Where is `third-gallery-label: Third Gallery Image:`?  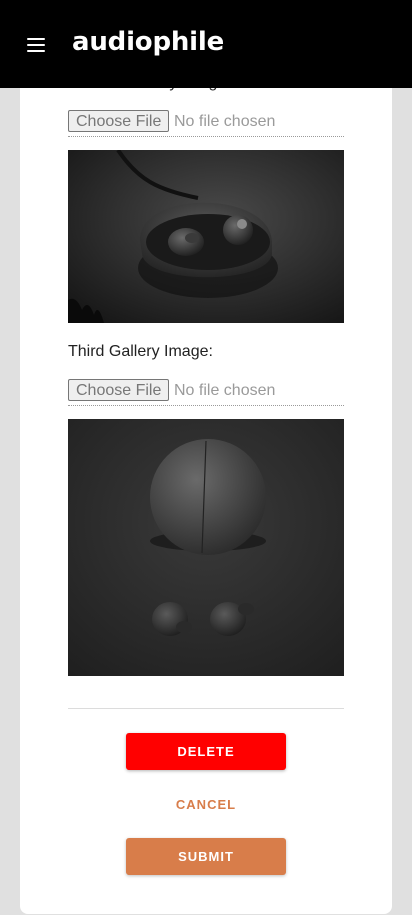 third-gallery-label: Third Gallery Image: is located at coordinates (140, 351).